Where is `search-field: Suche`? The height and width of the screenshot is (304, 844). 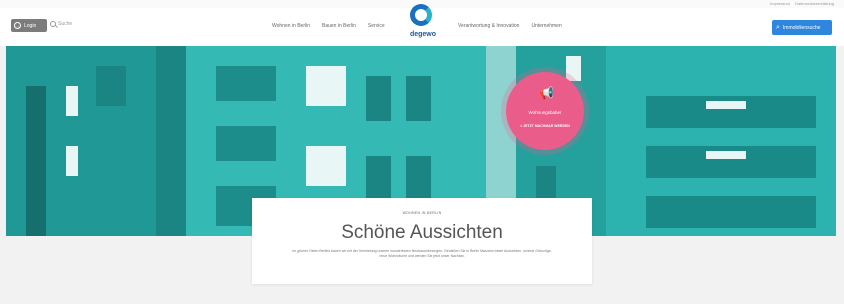
search-field: Suche is located at coordinates (61, 24).